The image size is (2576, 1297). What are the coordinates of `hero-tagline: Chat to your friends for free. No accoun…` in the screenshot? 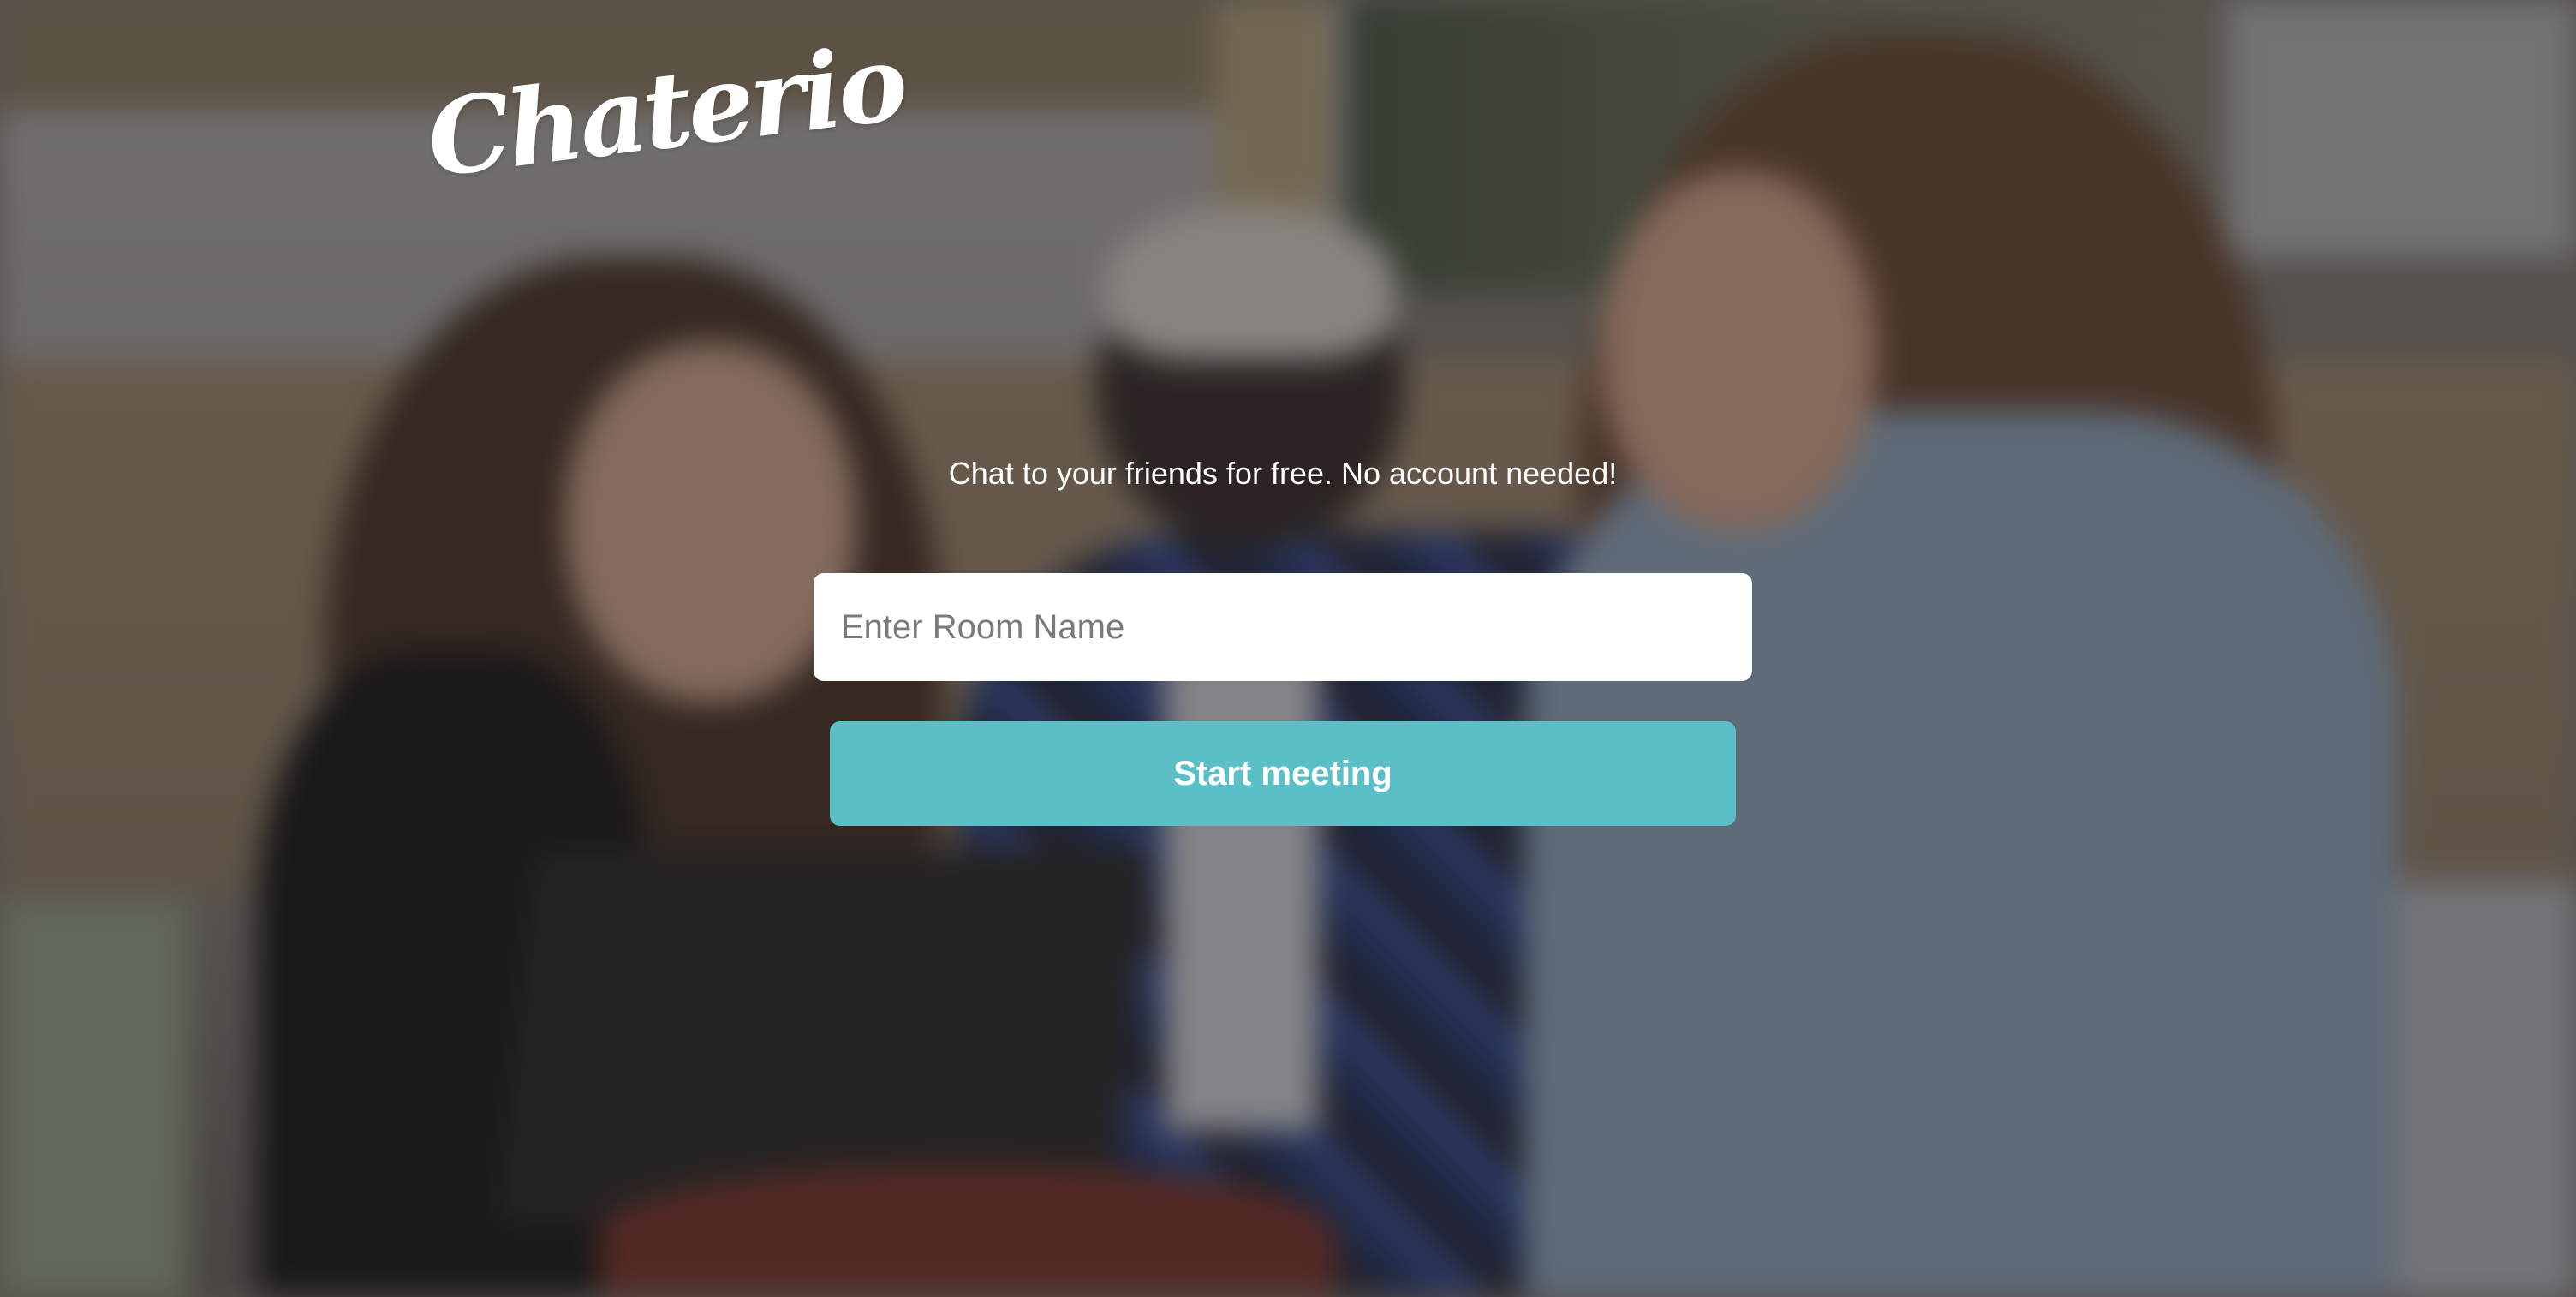 It's located at (1283, 474).